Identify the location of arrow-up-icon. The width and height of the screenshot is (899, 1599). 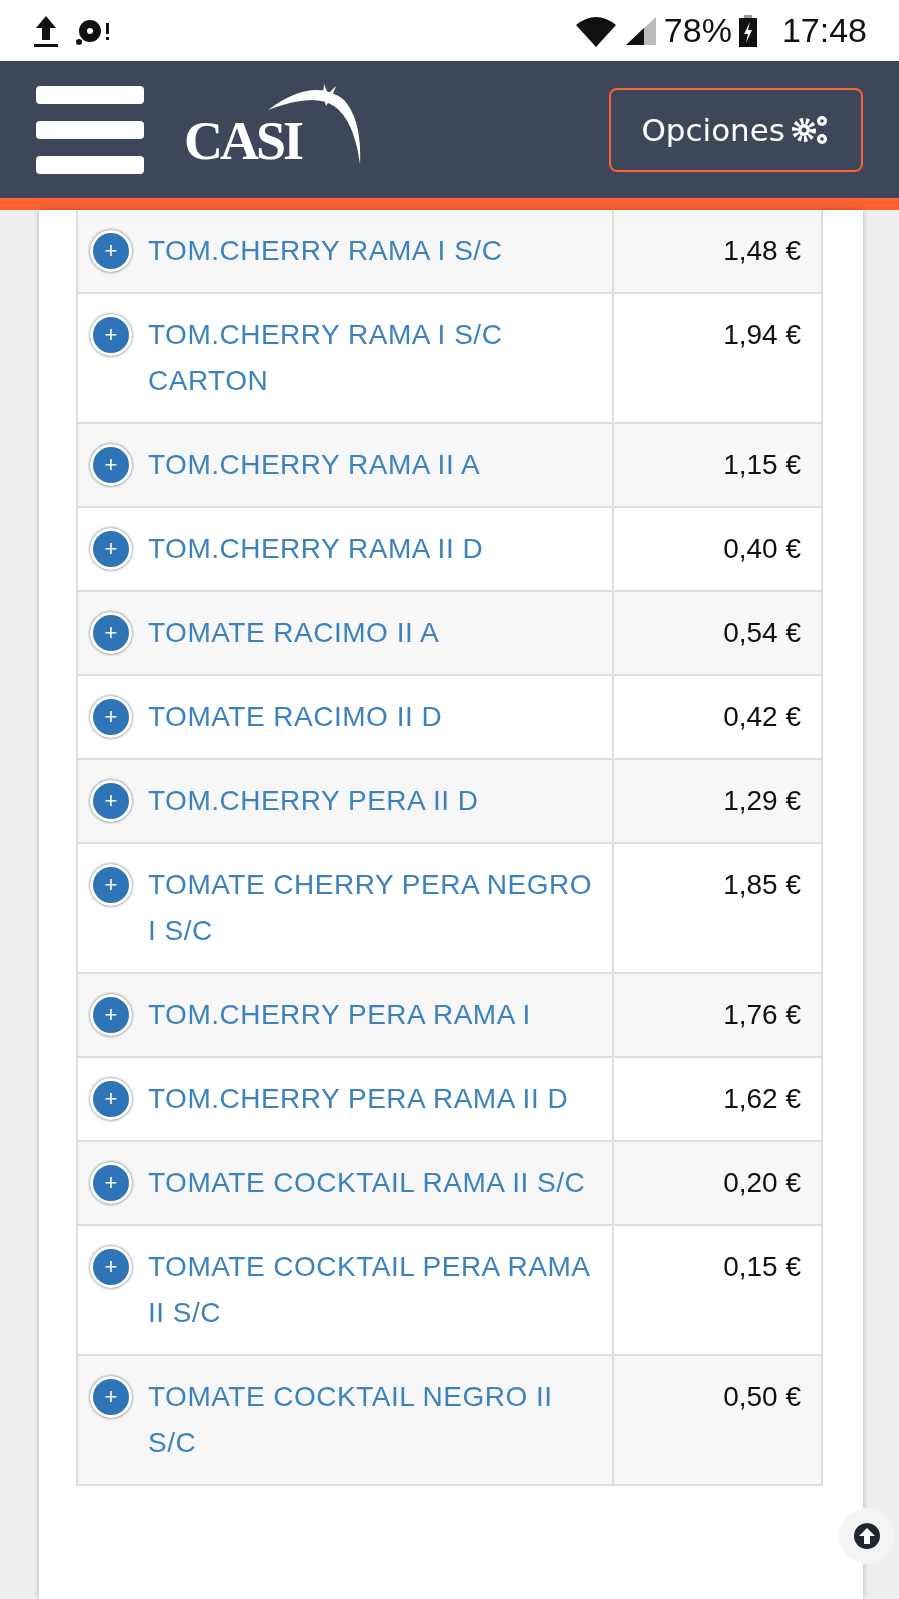
(867, 1536).